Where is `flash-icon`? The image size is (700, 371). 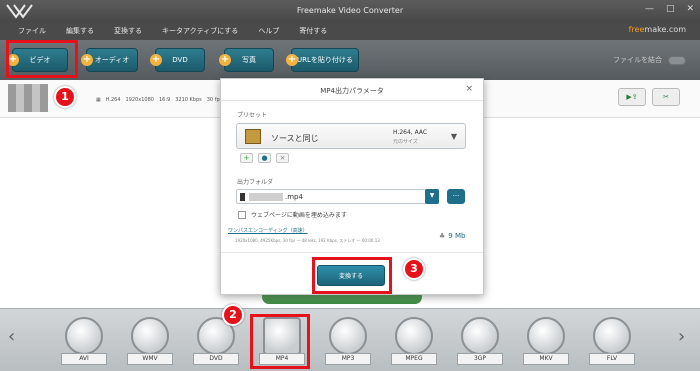
flash-icon is located at coordinates (612, 336).